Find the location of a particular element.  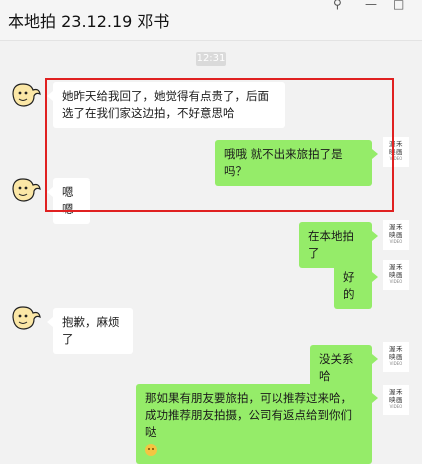

pin-icon: ⚲ is located at coordinates (337, 5).